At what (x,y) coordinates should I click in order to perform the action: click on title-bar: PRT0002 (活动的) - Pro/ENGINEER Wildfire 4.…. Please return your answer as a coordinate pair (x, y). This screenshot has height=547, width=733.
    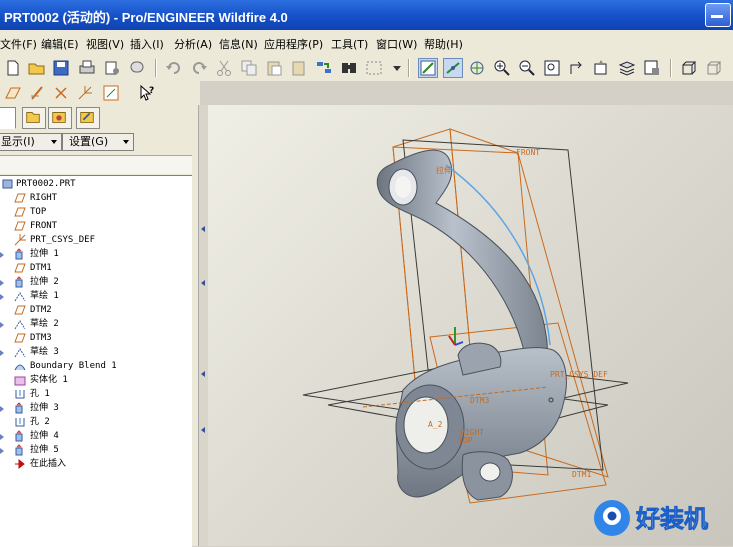
    Looking at the image, I should click on (366, 15).